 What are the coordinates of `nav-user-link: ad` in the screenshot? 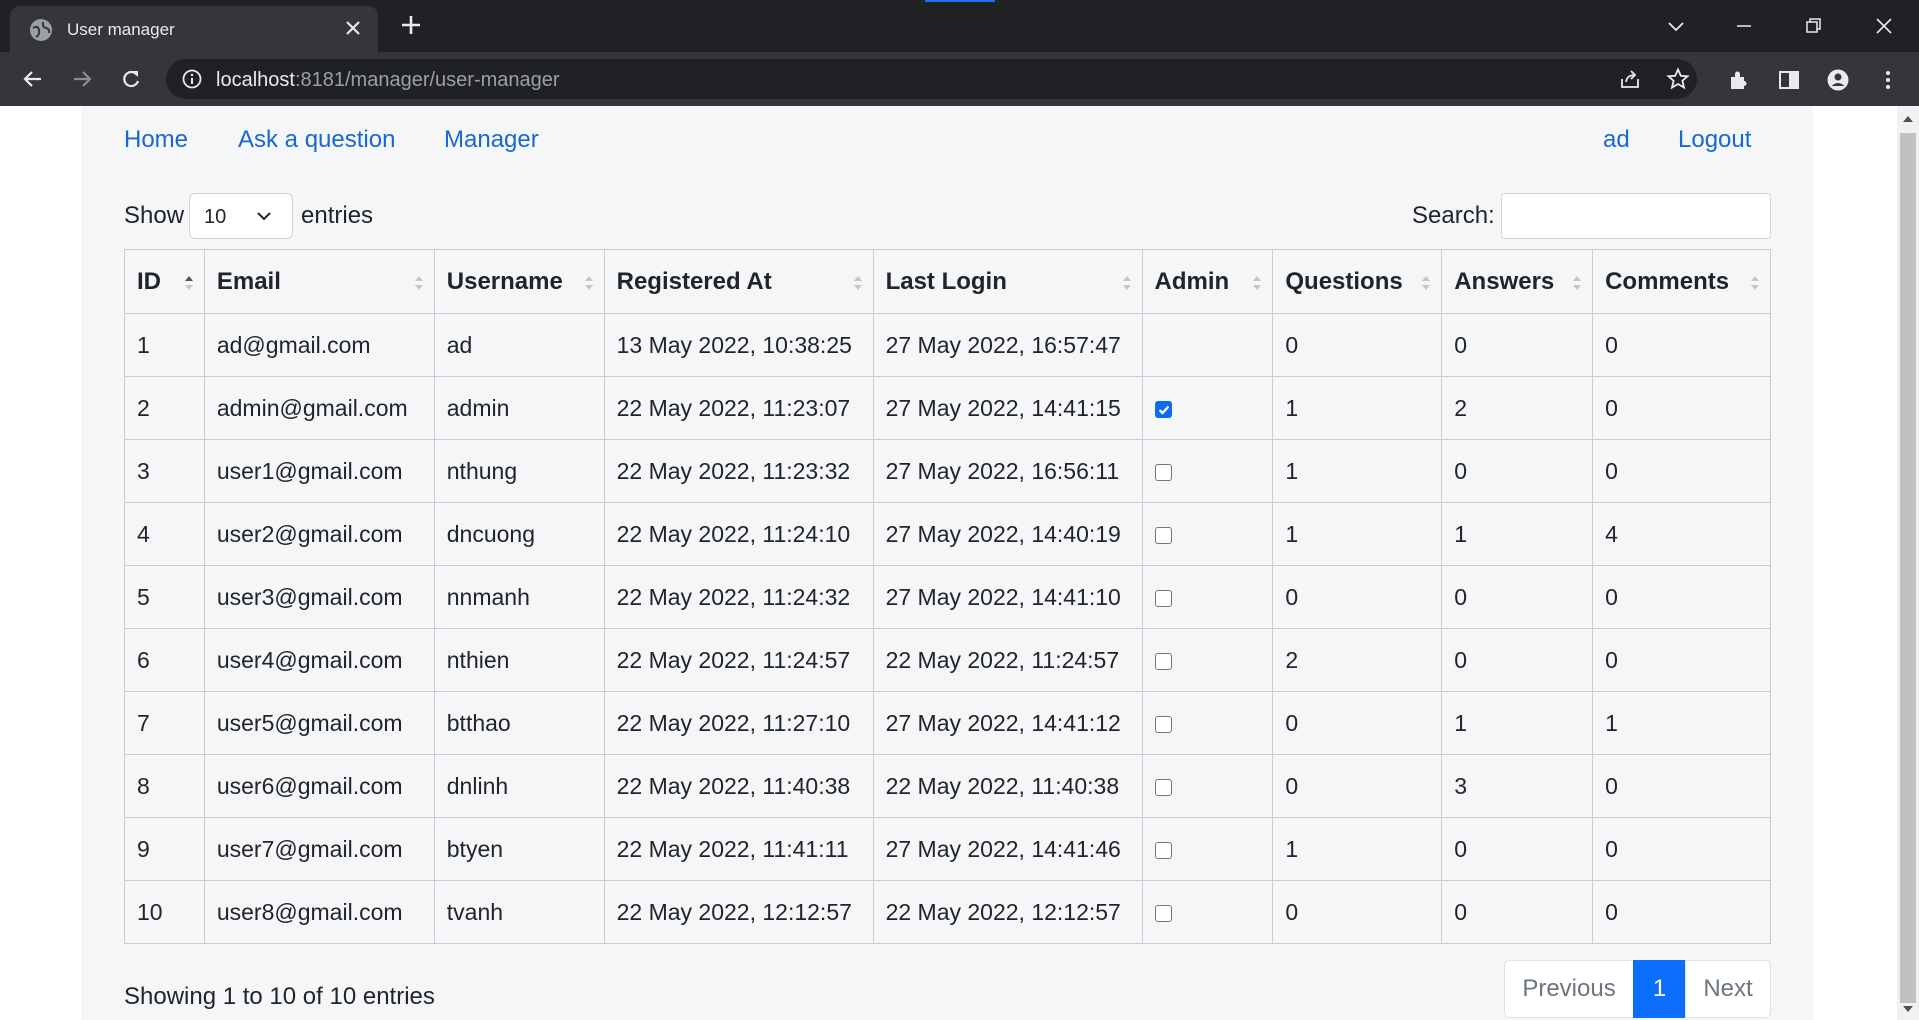 It's located at (1616, 140).